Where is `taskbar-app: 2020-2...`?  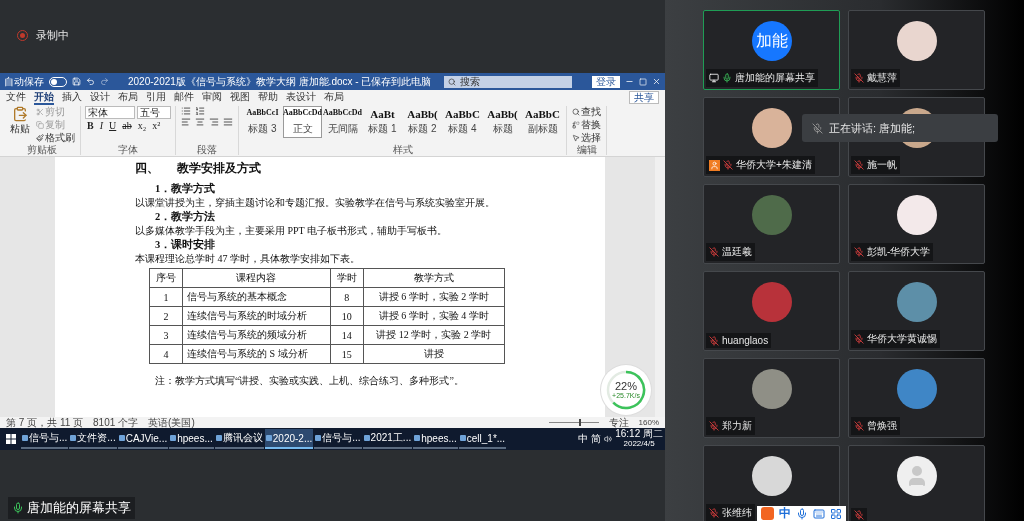 taskbar-app: 2020-2... is located at coordinates (289, 439).